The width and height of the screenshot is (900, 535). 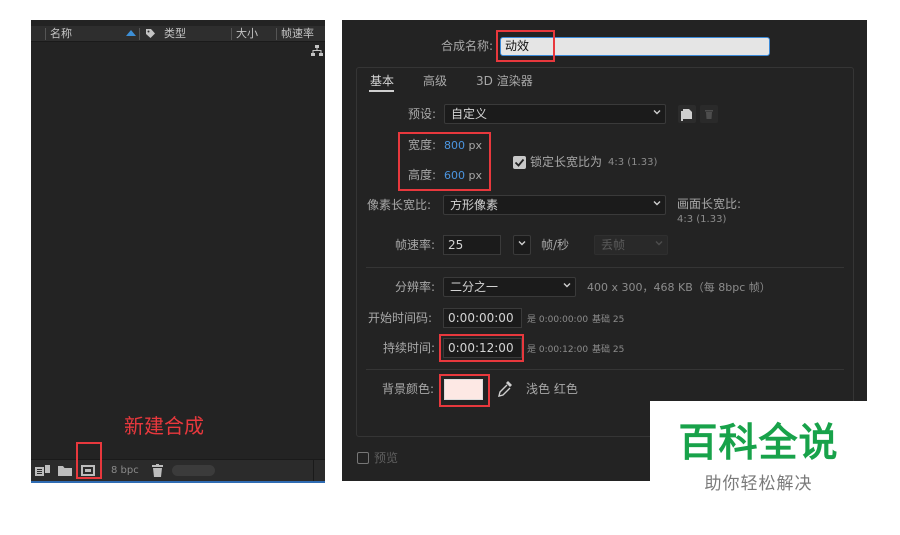 I want to click on sort-ascending-icon, so click(x=131, y=33).